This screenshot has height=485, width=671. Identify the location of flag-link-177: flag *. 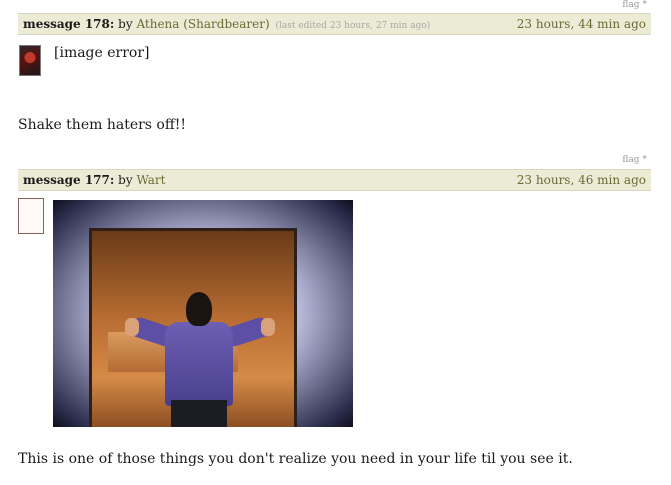
(634, 160).